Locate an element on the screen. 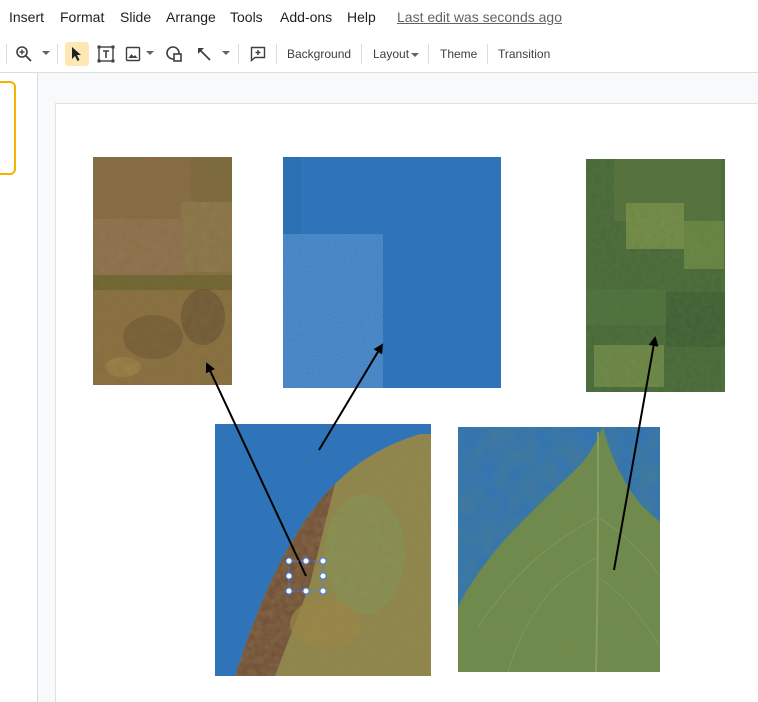 The width and height of the screenshot is (758, 702). comment-icon is located at coordinates (258, 54).